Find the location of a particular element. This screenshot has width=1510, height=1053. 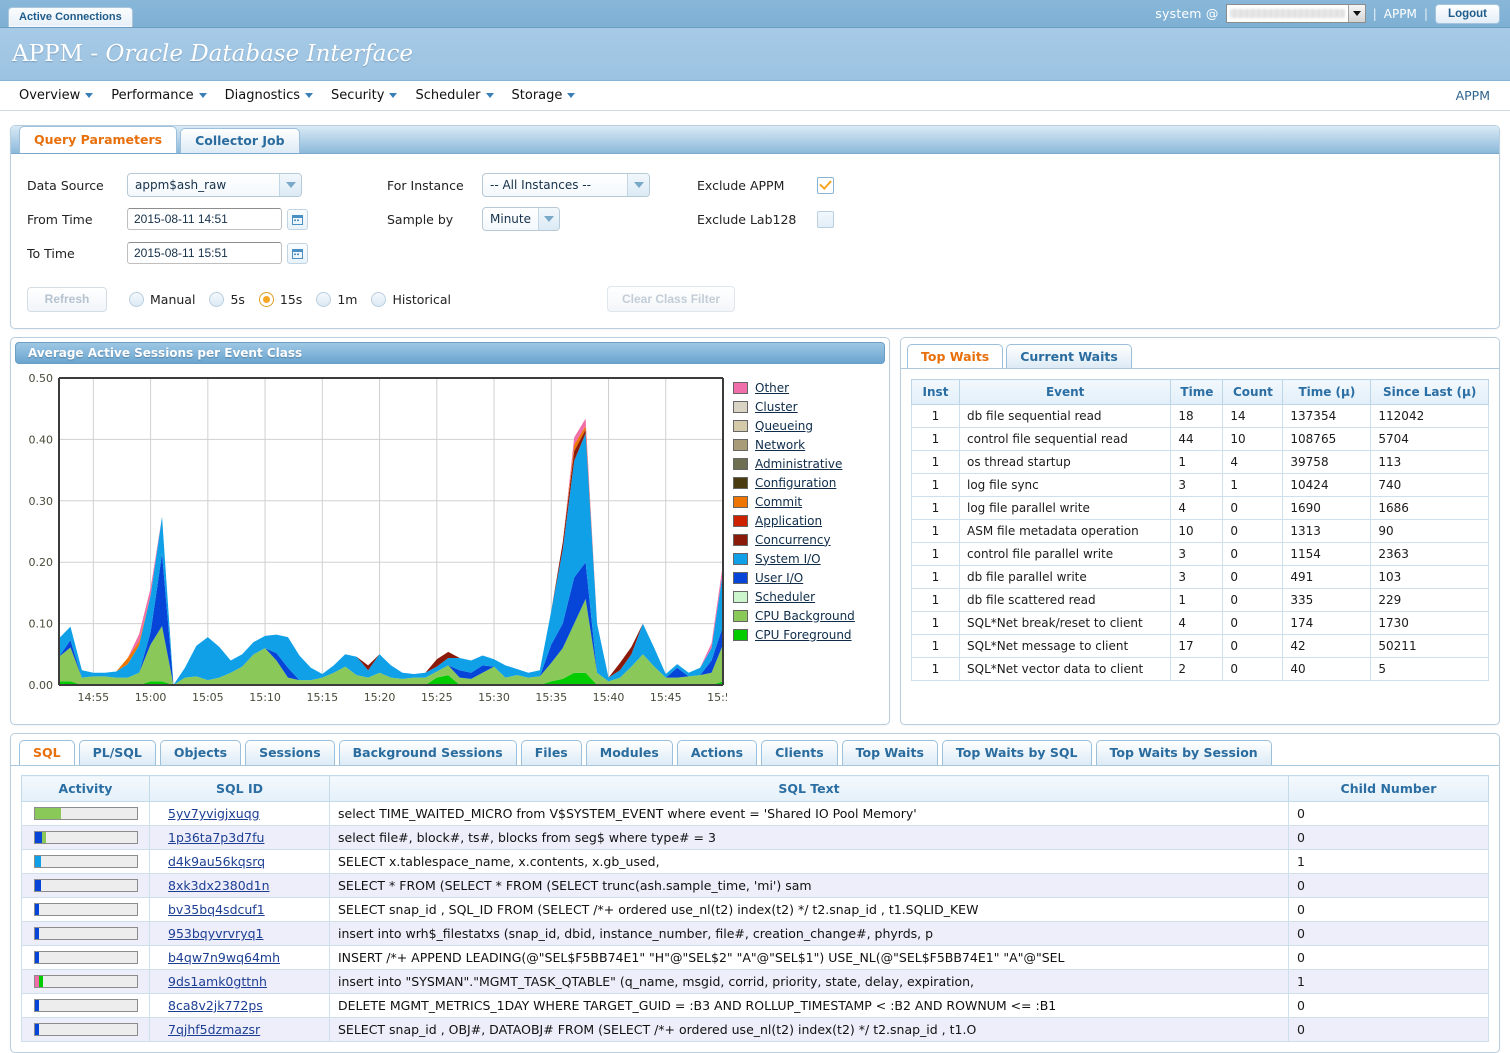

legend-label: User I/O is located at coordinates (779, 578).